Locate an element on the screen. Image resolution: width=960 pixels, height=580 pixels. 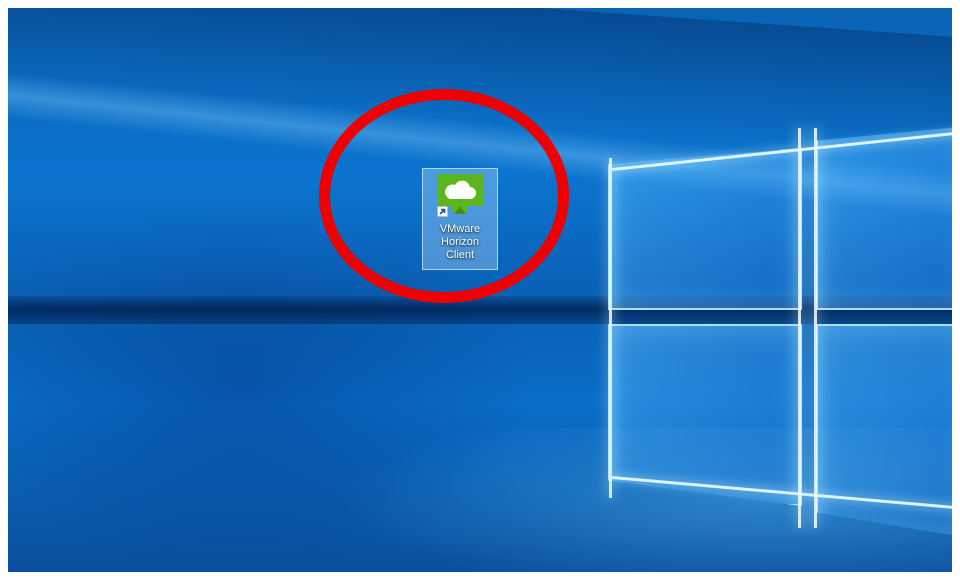
windows-logo-pane-top-right is located at coordinates (884, 218).